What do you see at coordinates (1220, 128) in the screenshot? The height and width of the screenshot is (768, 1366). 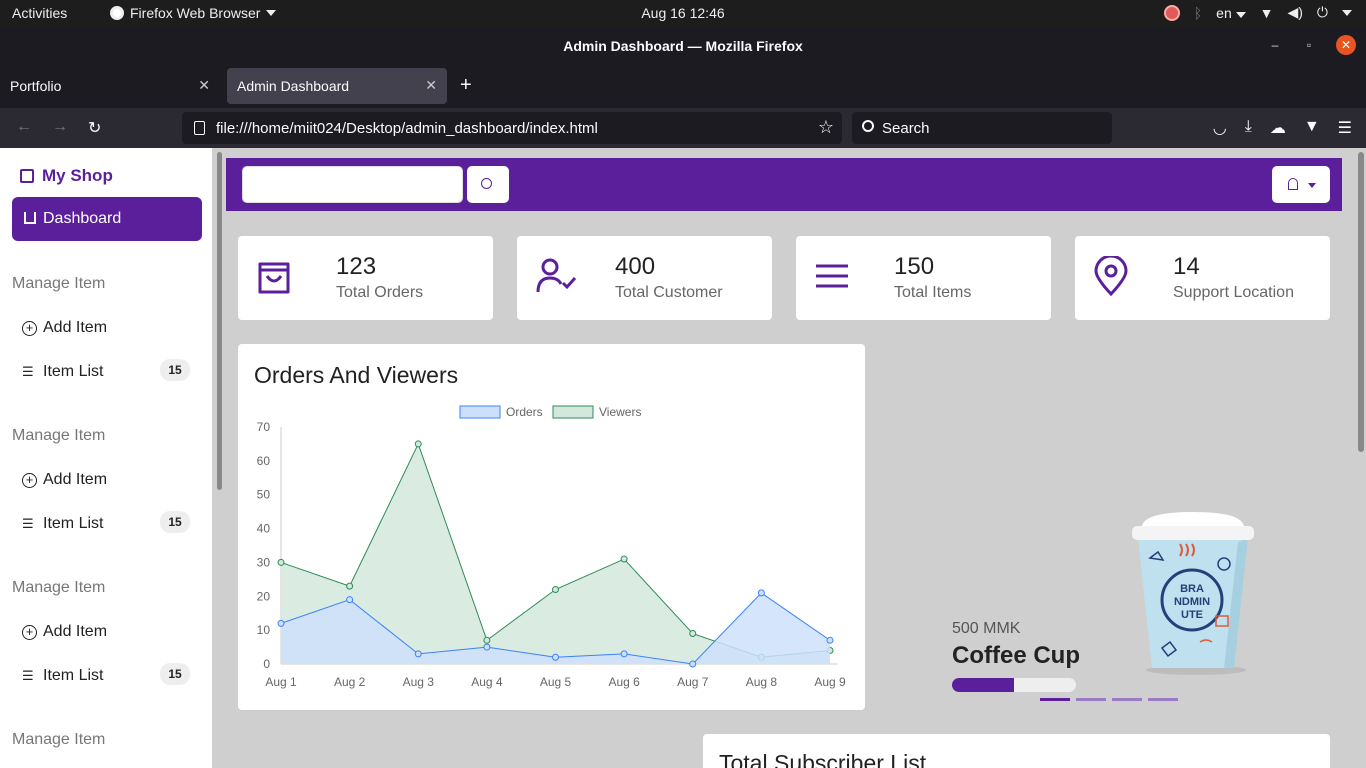 I see `pocket-icon: ◡` at bounding box center [1220, 128].